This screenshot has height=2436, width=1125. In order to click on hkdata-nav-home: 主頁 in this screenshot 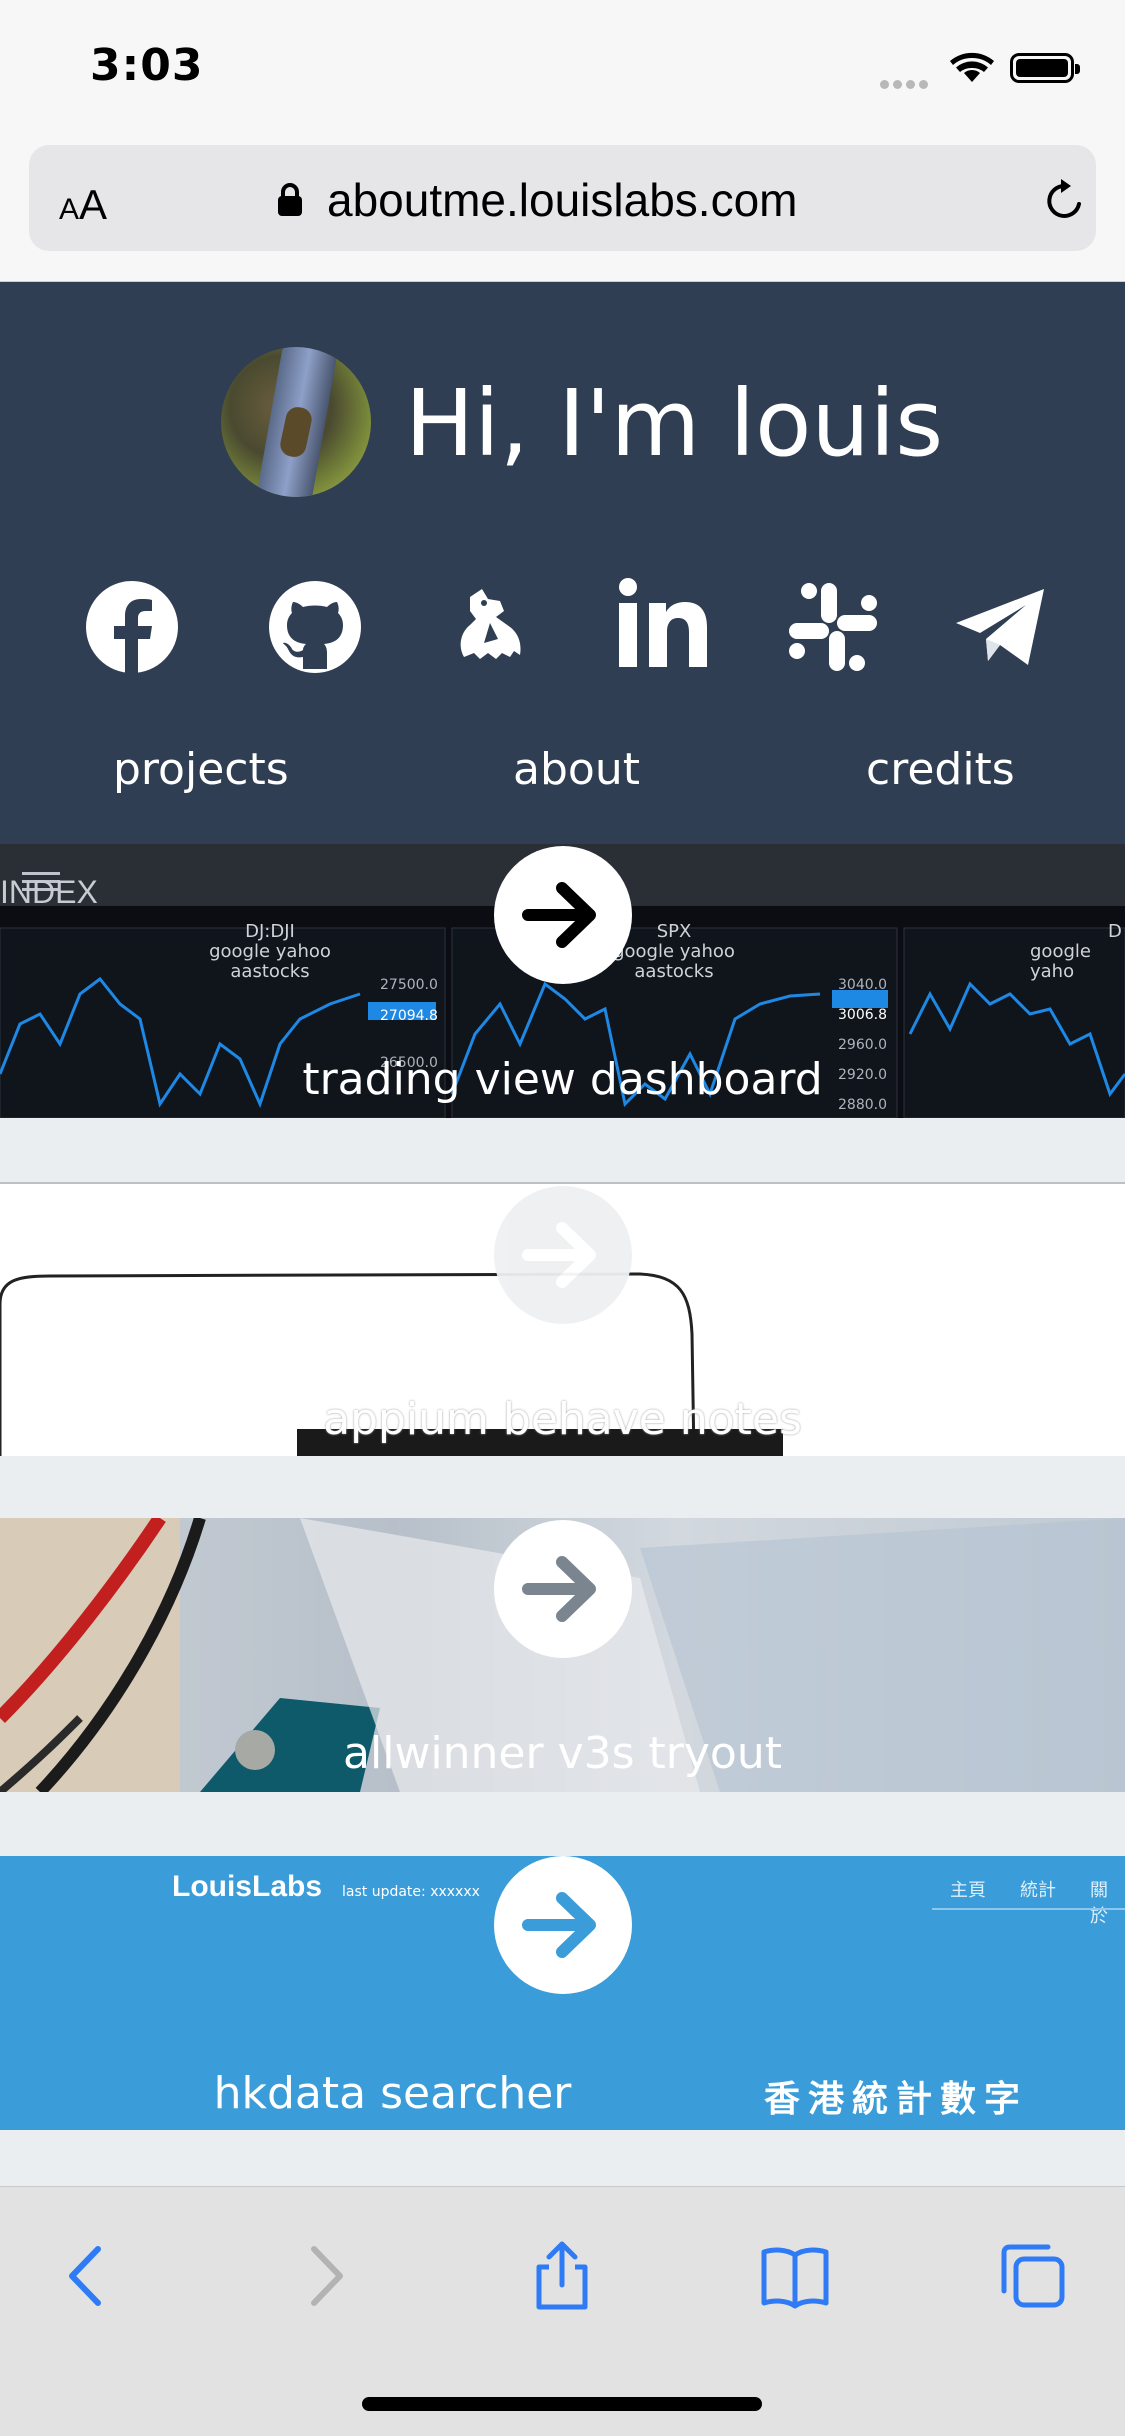, I will do `click(968, 1890)`.